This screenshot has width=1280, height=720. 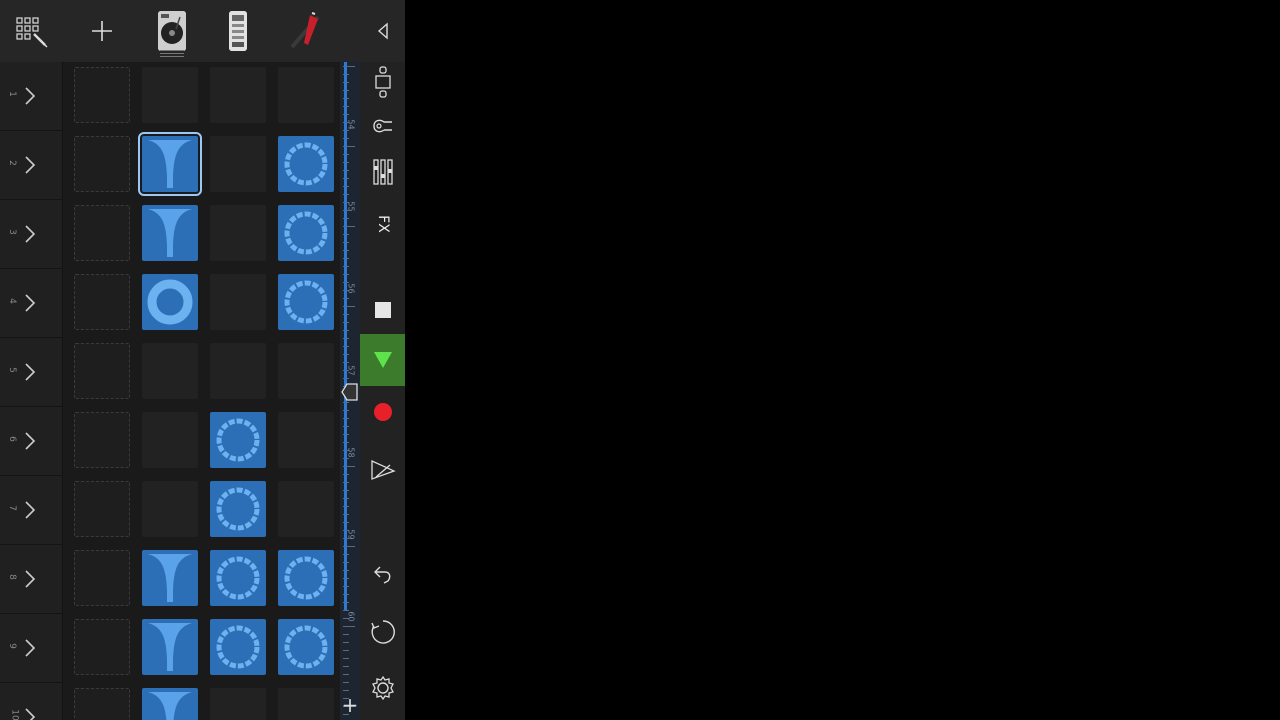 What do you see at coordinates (32, 31) in the screenshot?
I see `grid-edit-button` at bounding box center [32, 31].